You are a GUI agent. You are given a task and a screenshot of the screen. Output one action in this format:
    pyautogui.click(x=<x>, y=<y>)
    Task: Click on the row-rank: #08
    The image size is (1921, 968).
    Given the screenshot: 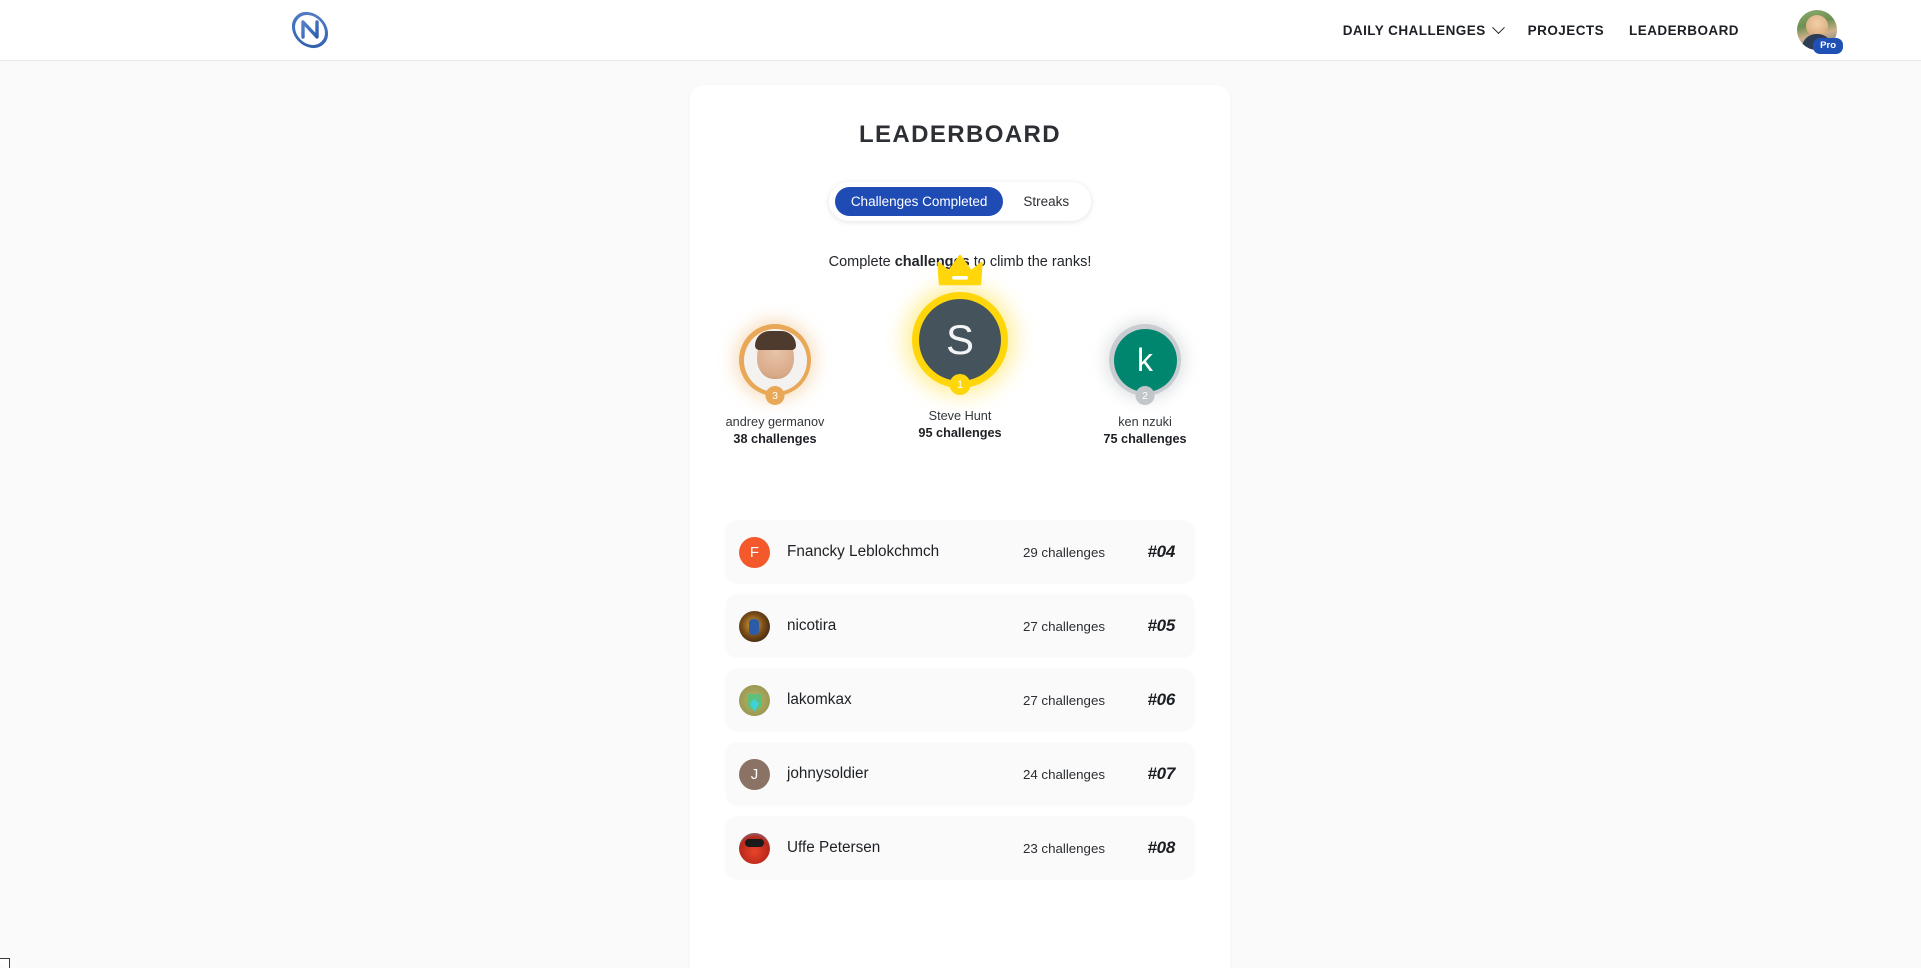 What is the action you would take?
    pyautogui.click(x=1161, y=847)
    